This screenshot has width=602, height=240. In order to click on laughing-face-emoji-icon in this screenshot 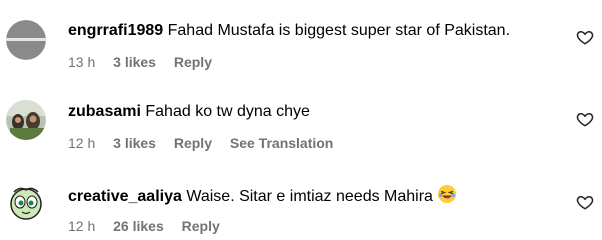, I will do `click(446, 194)`.